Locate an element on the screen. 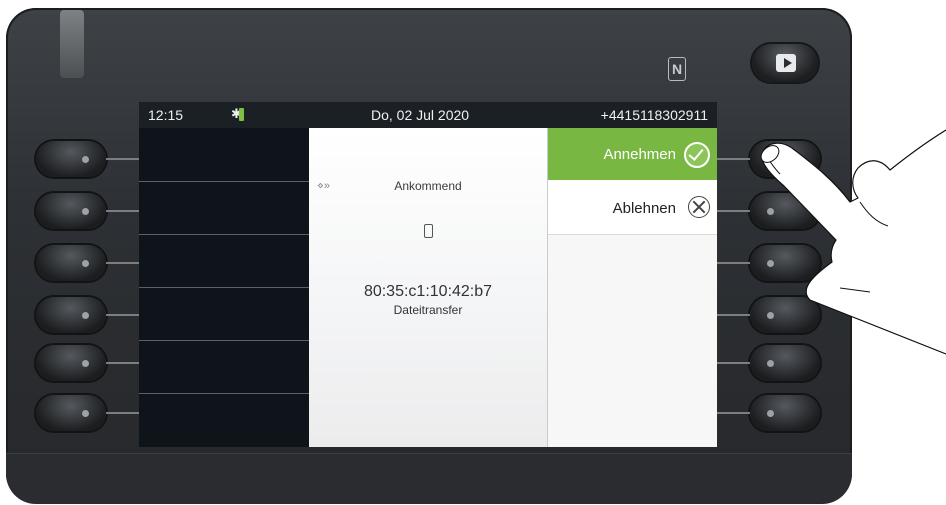 Image resolution: width=946 pixels, height=505 pixels. accept-label: Annehmen is located at coordinates (639, 154).